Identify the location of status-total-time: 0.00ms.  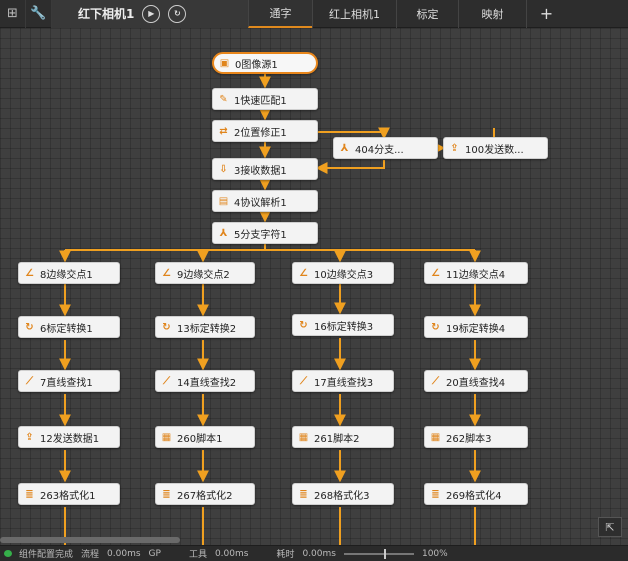
(319, 553).